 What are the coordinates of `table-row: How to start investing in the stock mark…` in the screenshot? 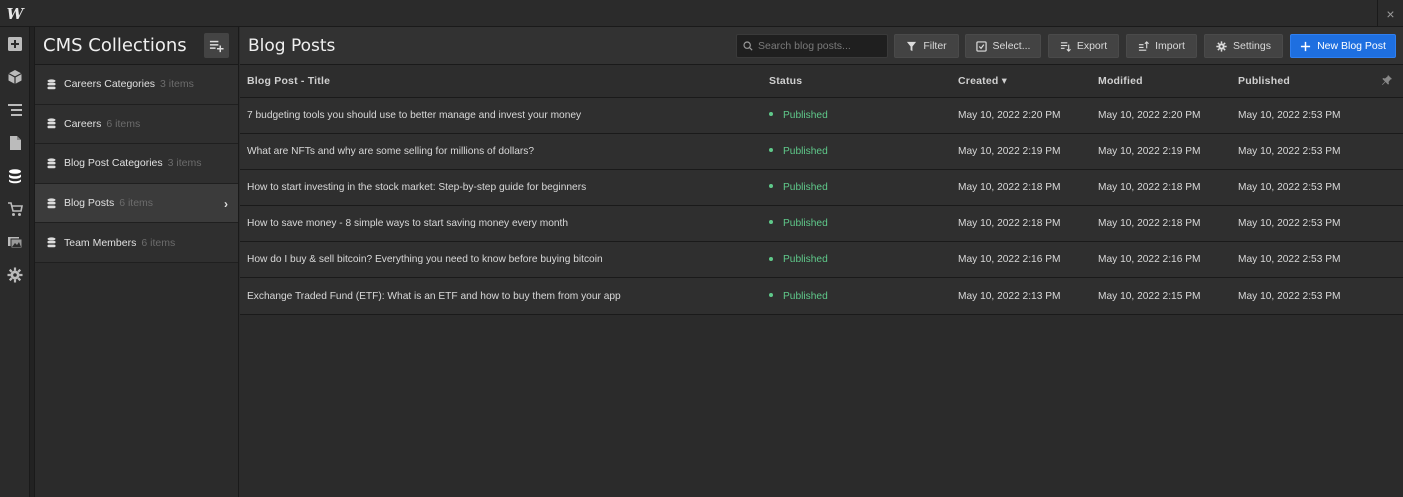 It's located at (821, 188).